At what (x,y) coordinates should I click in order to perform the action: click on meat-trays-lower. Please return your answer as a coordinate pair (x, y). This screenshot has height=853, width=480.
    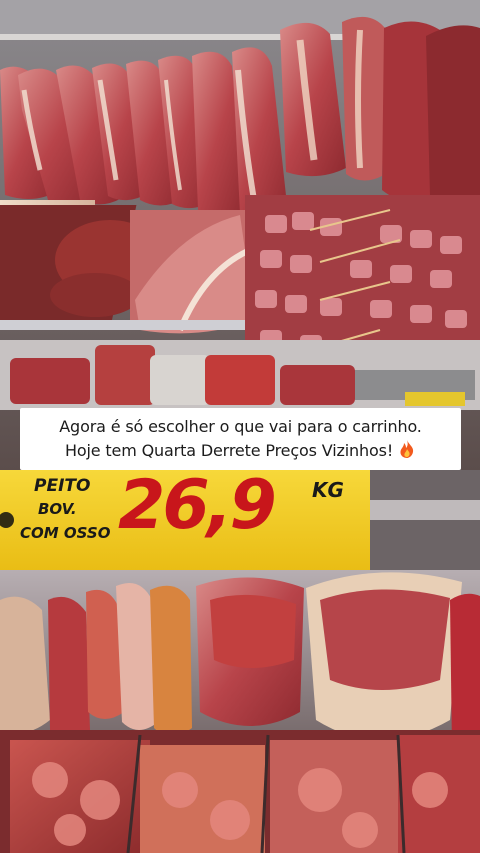
    Looking at the image, I should click on (240, 791).